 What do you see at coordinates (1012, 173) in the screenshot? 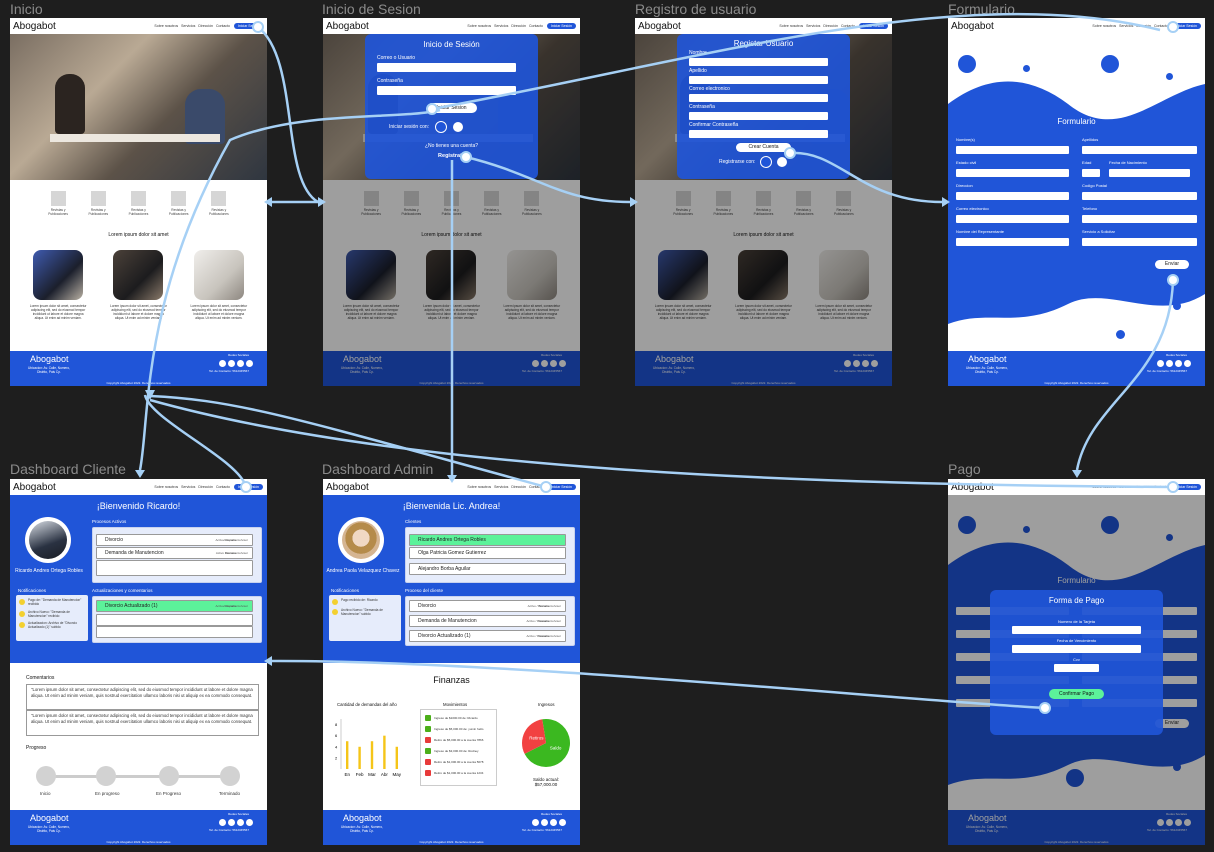
I see `civil-status-field` at bounding box center [1012, 173].